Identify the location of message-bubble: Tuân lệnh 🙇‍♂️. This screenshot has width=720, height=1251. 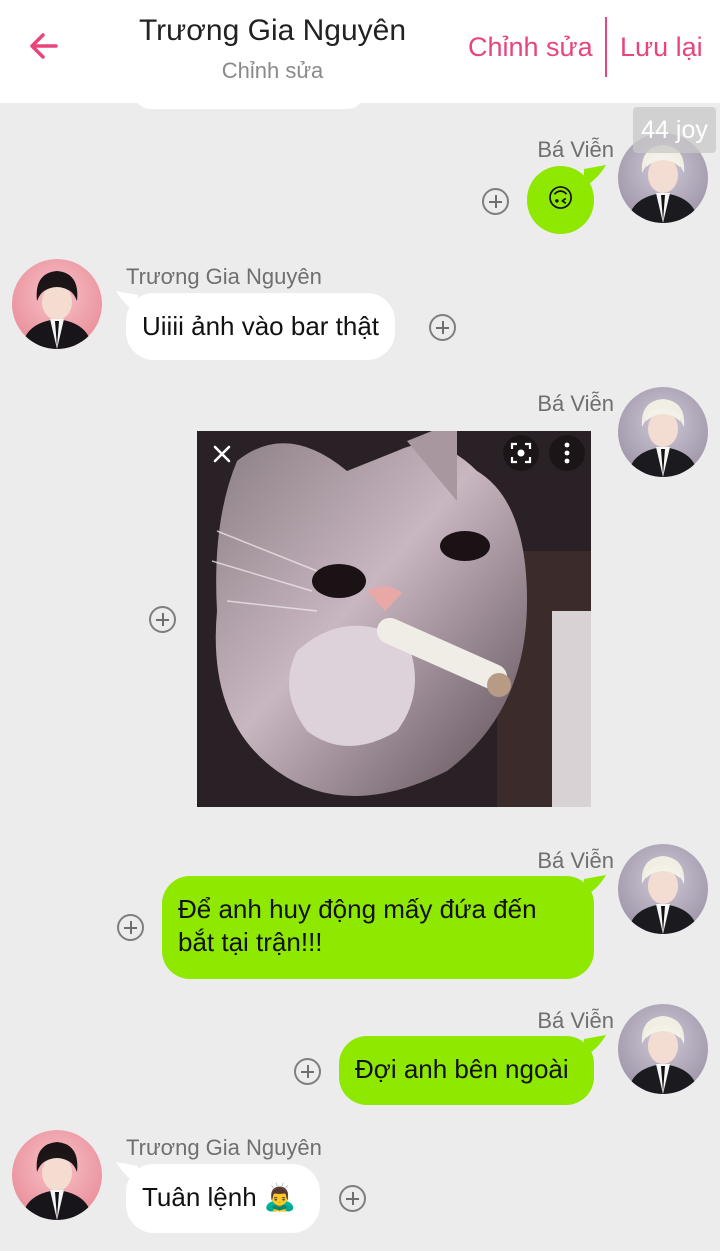
(223, 1198).